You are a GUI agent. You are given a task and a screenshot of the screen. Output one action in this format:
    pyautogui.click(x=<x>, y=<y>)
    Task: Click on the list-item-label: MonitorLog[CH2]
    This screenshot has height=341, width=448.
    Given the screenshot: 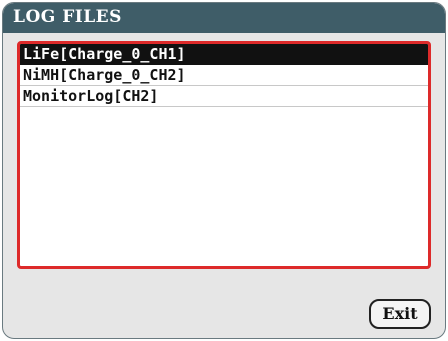 What is the action you would take?
    pyautogui.click(x=91, y=96)
    